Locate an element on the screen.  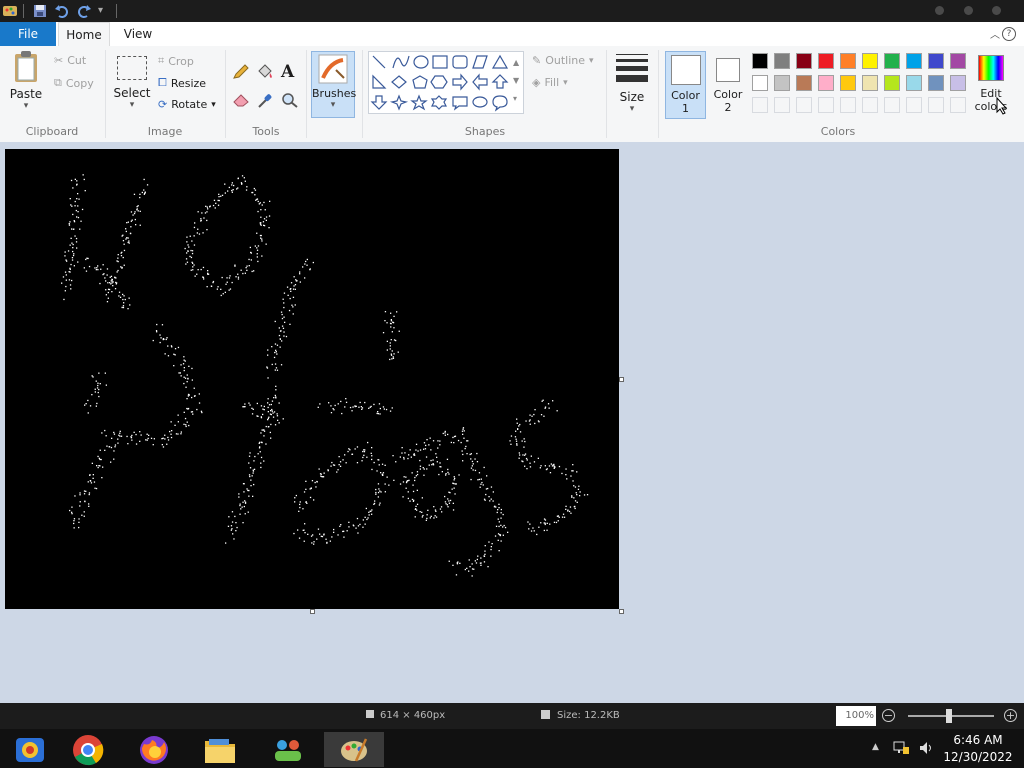
six-point-star-shape-icon is located at coordinates (439, 102).